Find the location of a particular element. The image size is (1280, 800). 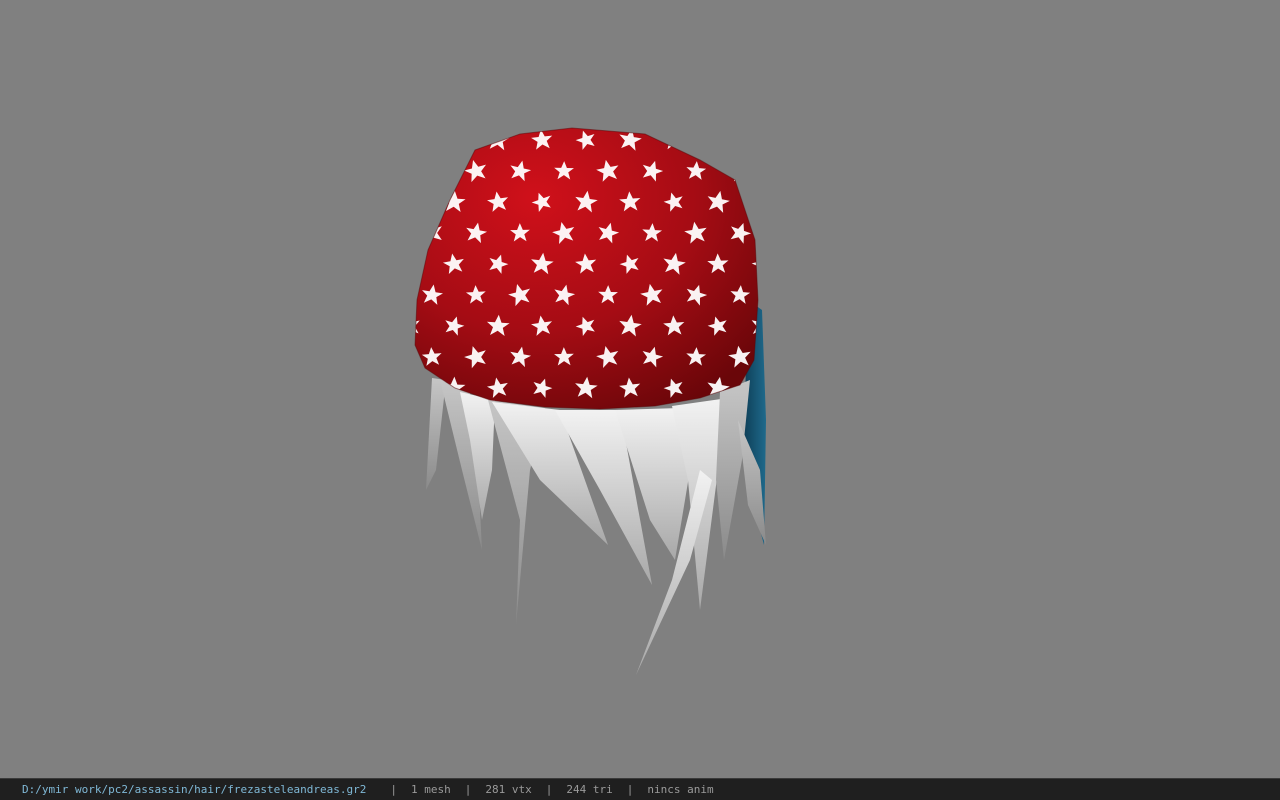

triangle-count: 244 tri is located at coordinates (589, 789).